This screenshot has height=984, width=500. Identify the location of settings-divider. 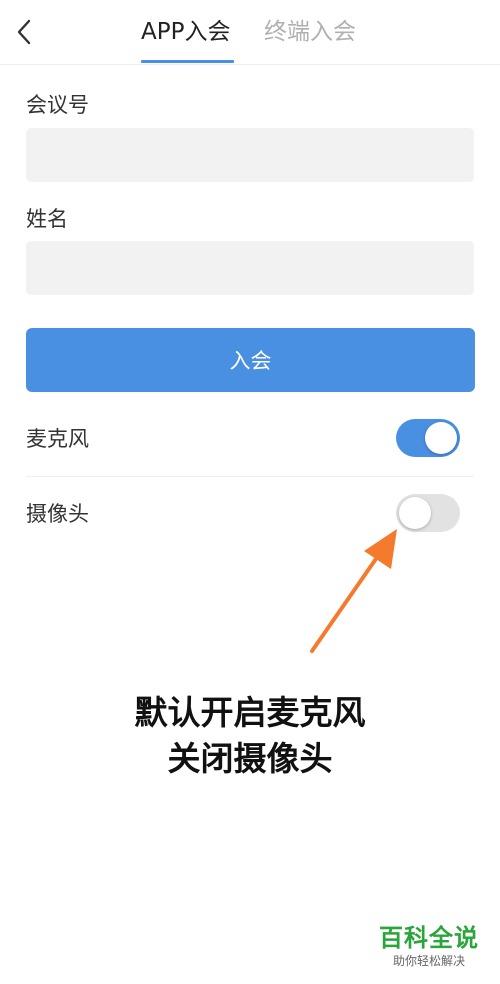
(250, 476).